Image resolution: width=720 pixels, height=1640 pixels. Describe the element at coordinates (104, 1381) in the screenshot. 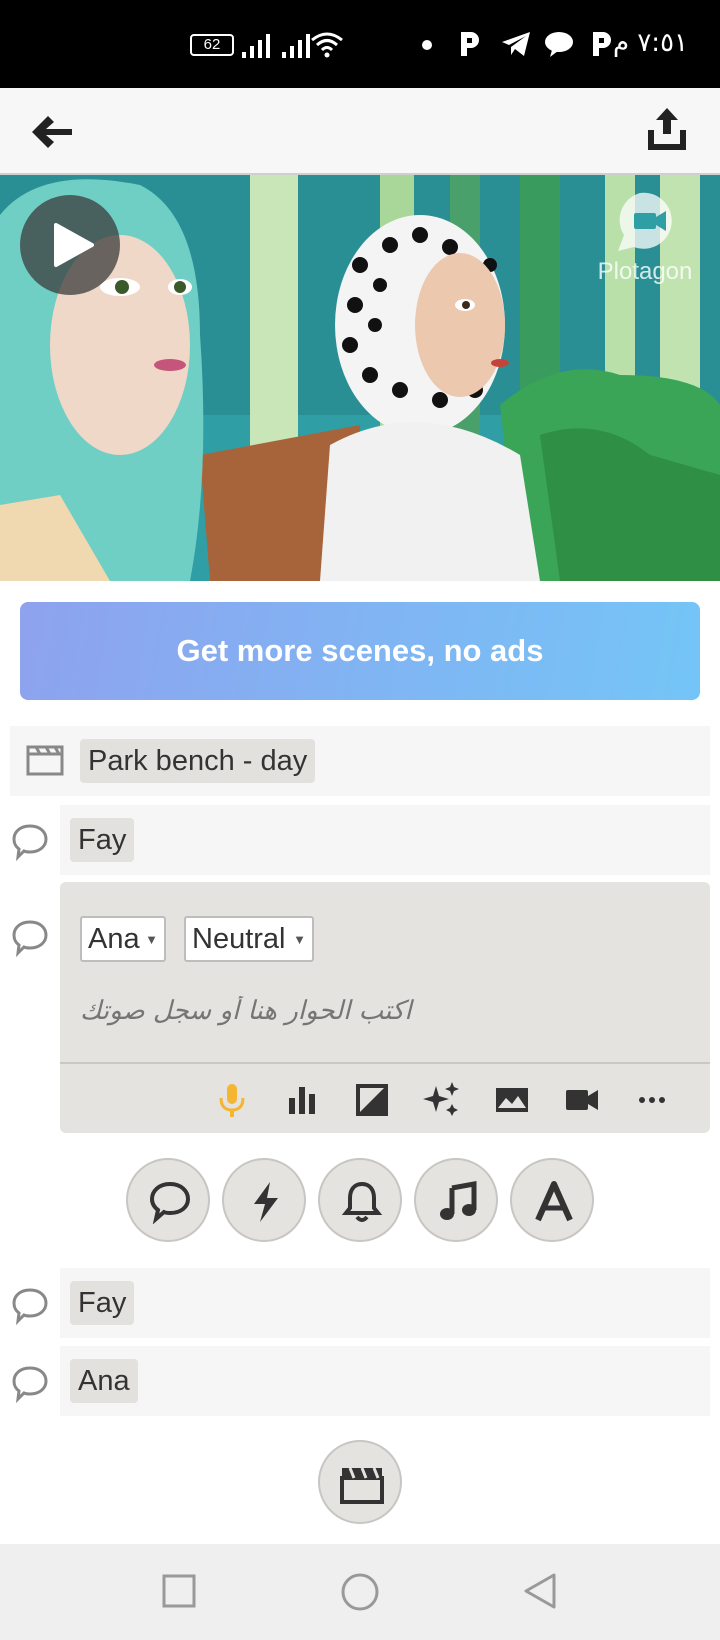

I see `character-chip: Ana` at that location.